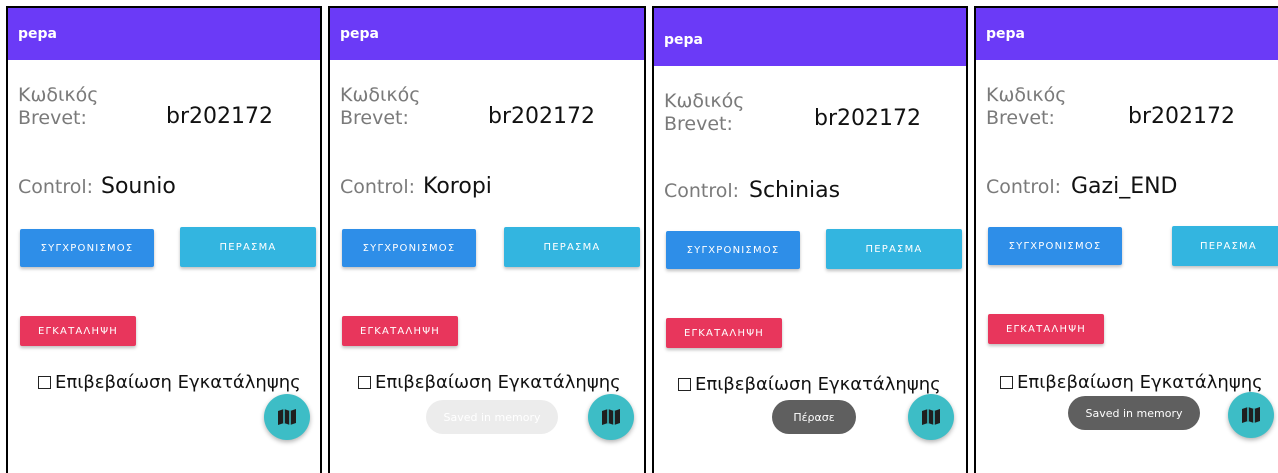 This screenshot has width=1278, height=473. I want to click on control-value: Schinias, so click(795, 190).